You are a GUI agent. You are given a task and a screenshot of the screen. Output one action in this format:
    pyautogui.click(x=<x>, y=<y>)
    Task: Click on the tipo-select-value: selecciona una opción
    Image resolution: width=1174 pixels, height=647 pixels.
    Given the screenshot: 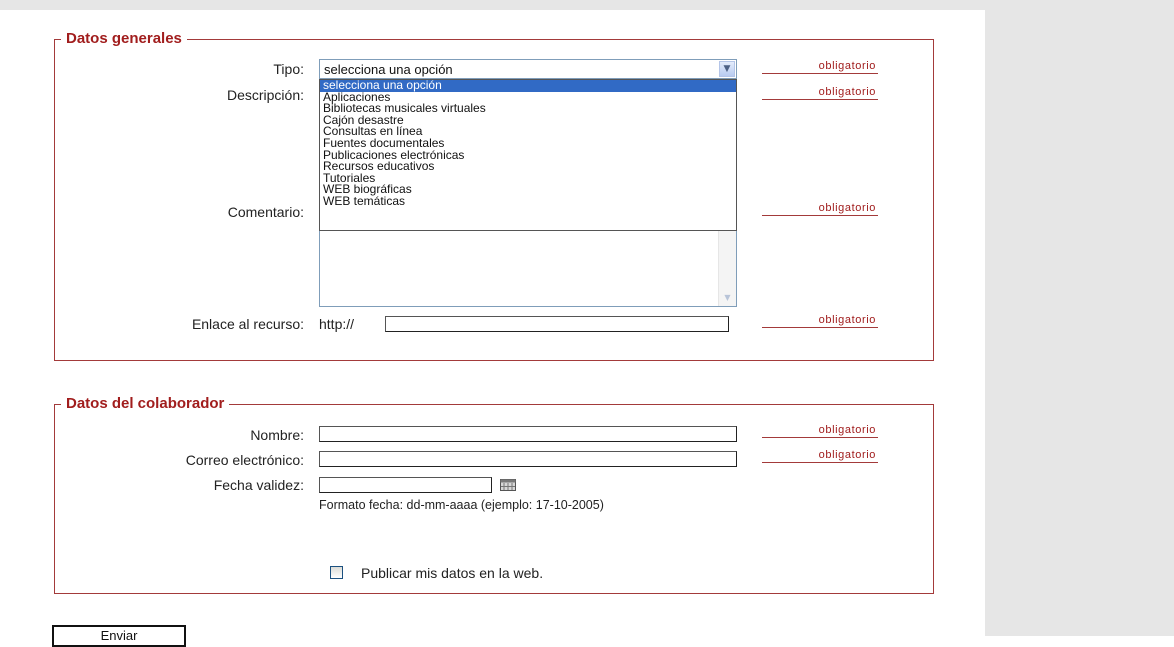 What is the action you would take?
    pyautogui.click(x=388, y=69)
    